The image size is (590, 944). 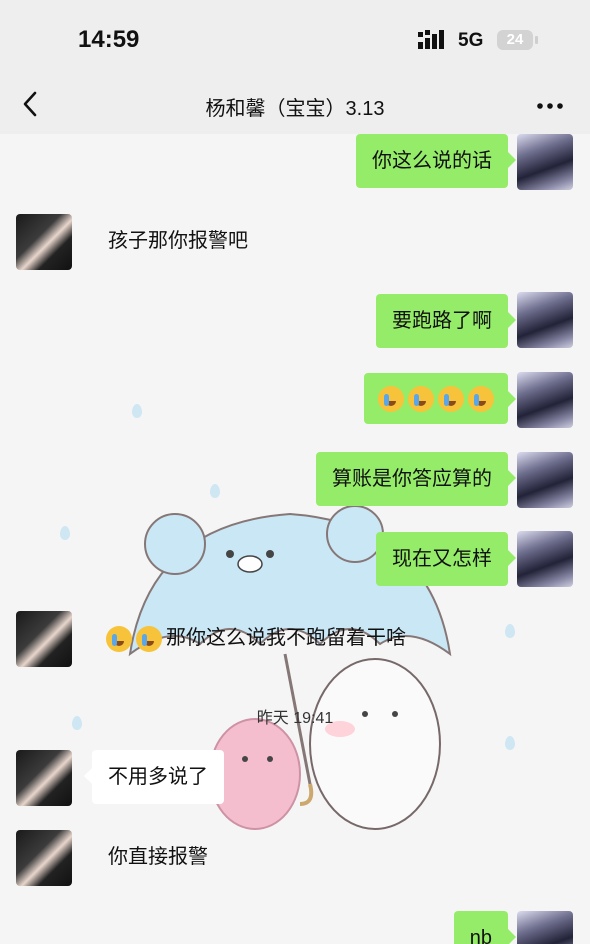 What do you see at coordinates (178, 241) in the screenshot?
I see `message-bubble-received: 孩子那你报警吧` at bounding box center [178, 241].